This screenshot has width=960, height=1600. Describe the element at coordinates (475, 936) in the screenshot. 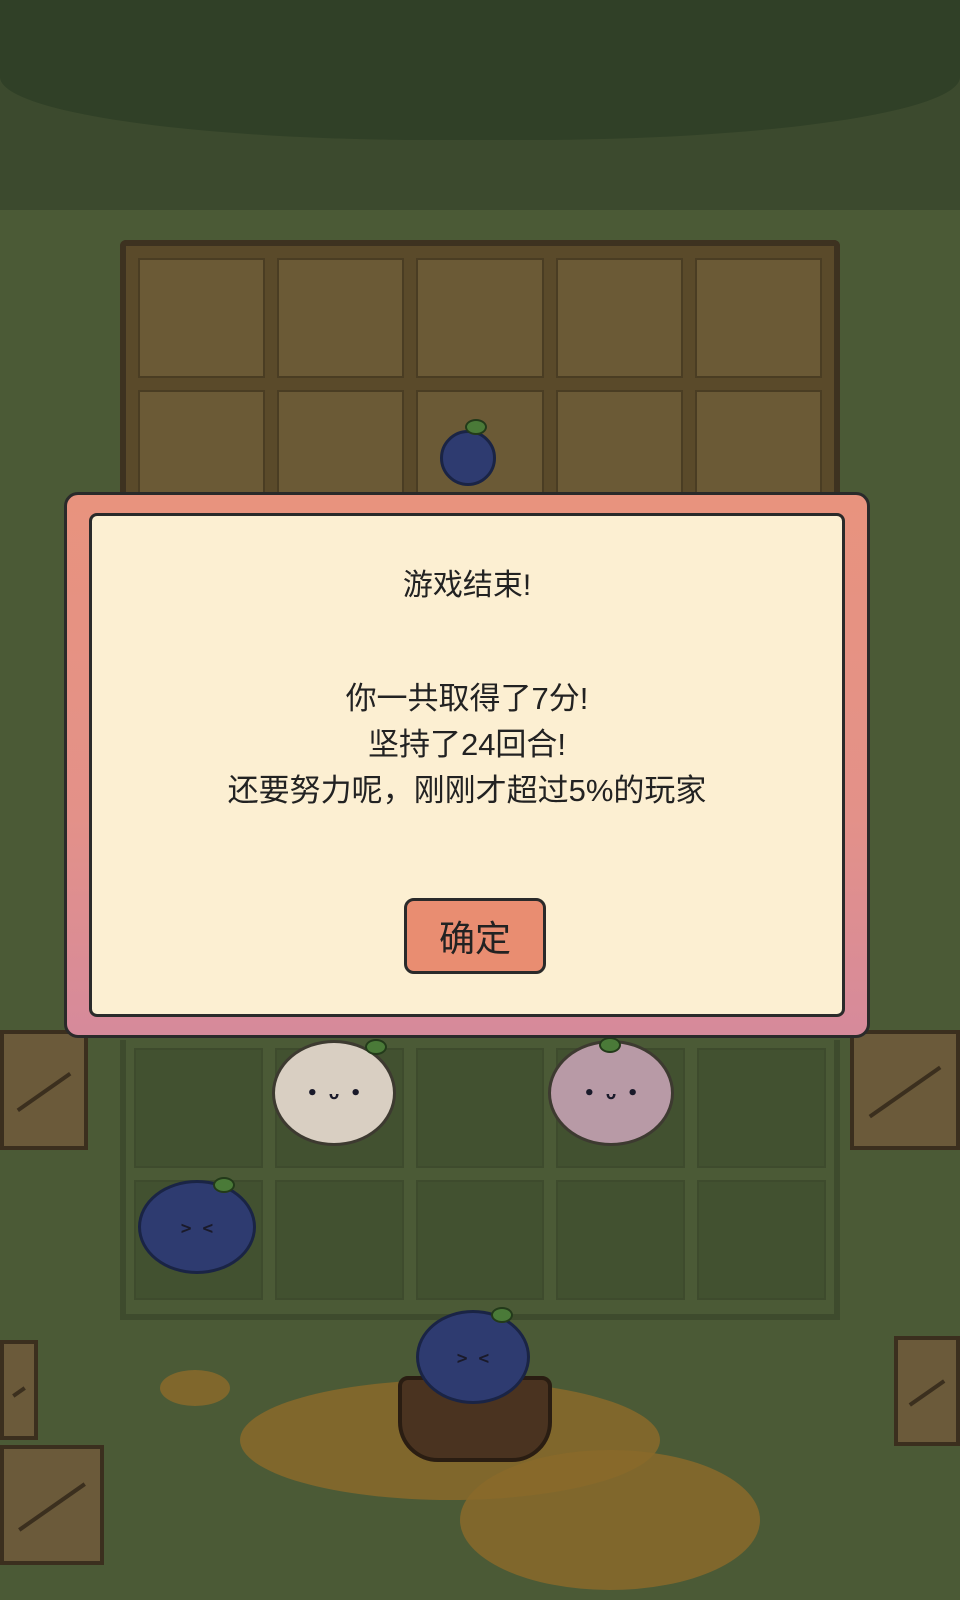

I see `confirm-button: 确定` at that location.